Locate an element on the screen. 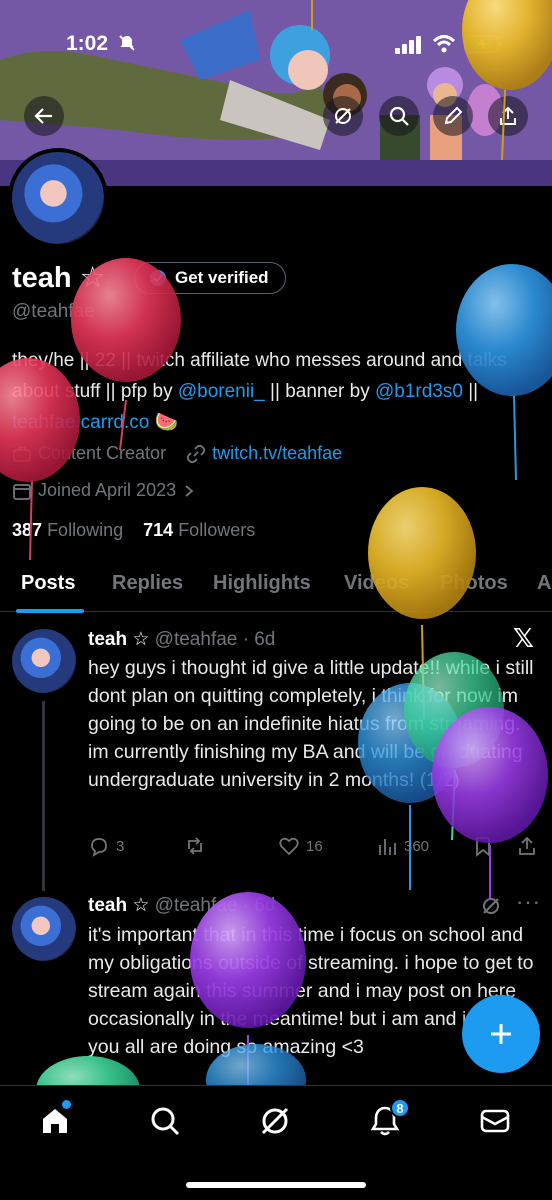  bio-text: || is located at coordinates (470, 391).